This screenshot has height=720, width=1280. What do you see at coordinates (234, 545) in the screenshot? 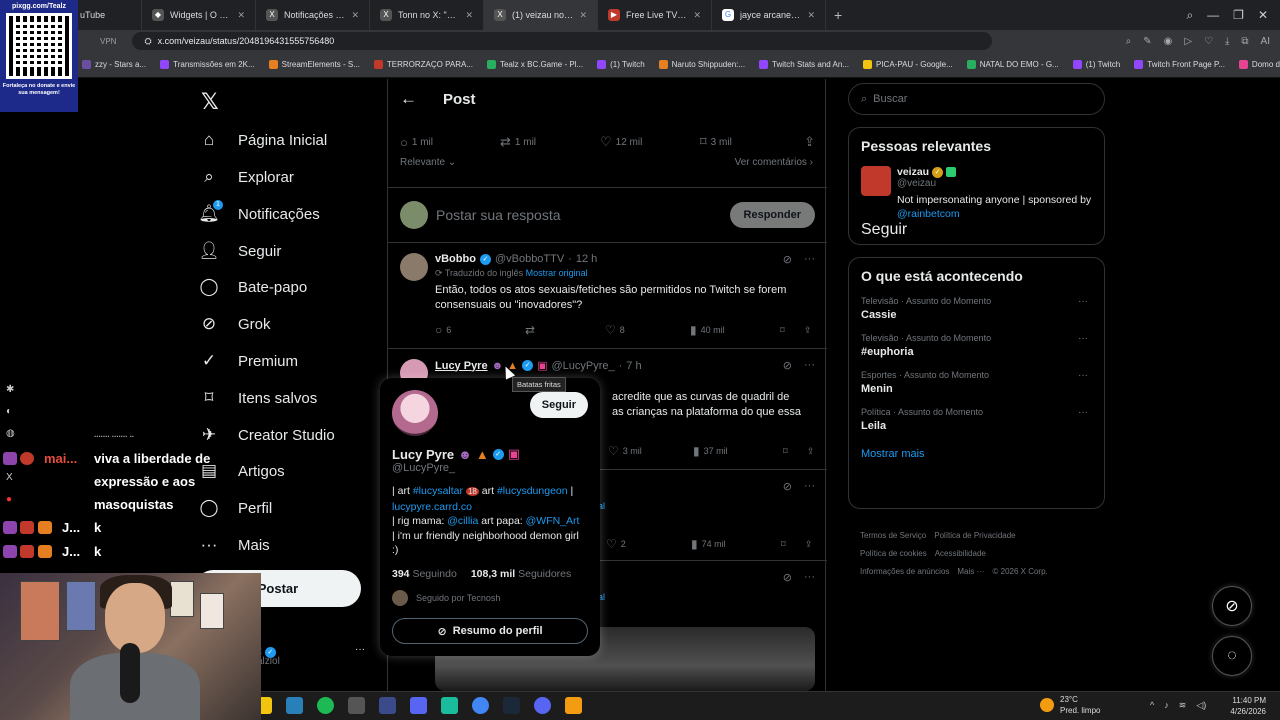
I see `nav-item-mais: ··· Mais` at bounding box center [234, 545].